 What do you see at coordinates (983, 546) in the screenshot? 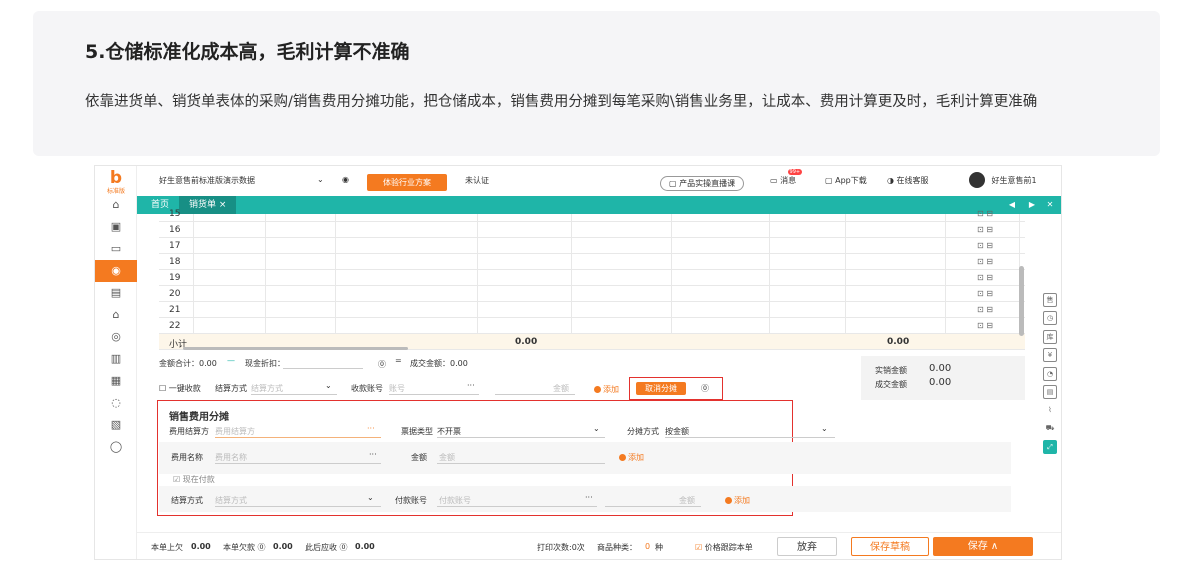
I see `save-button: 保存 ∧` at bounding box center [983, 546].